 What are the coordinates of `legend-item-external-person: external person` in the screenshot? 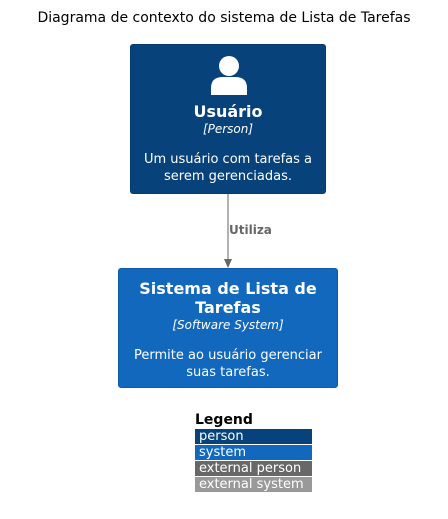 It's located at (253, 468).